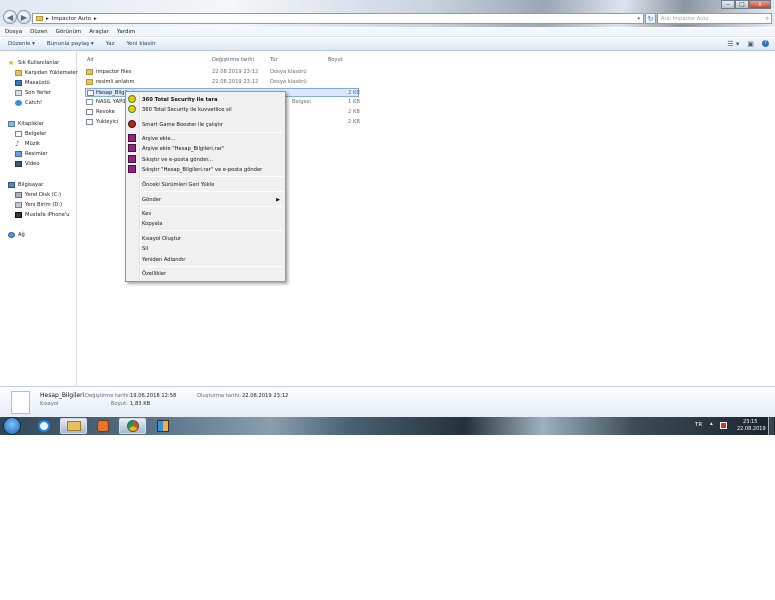 This screenshot has height=600, width=775. Describe the element at coordinates (17, 143) in the screenshot. I see `music-icon: ♪` at that location.